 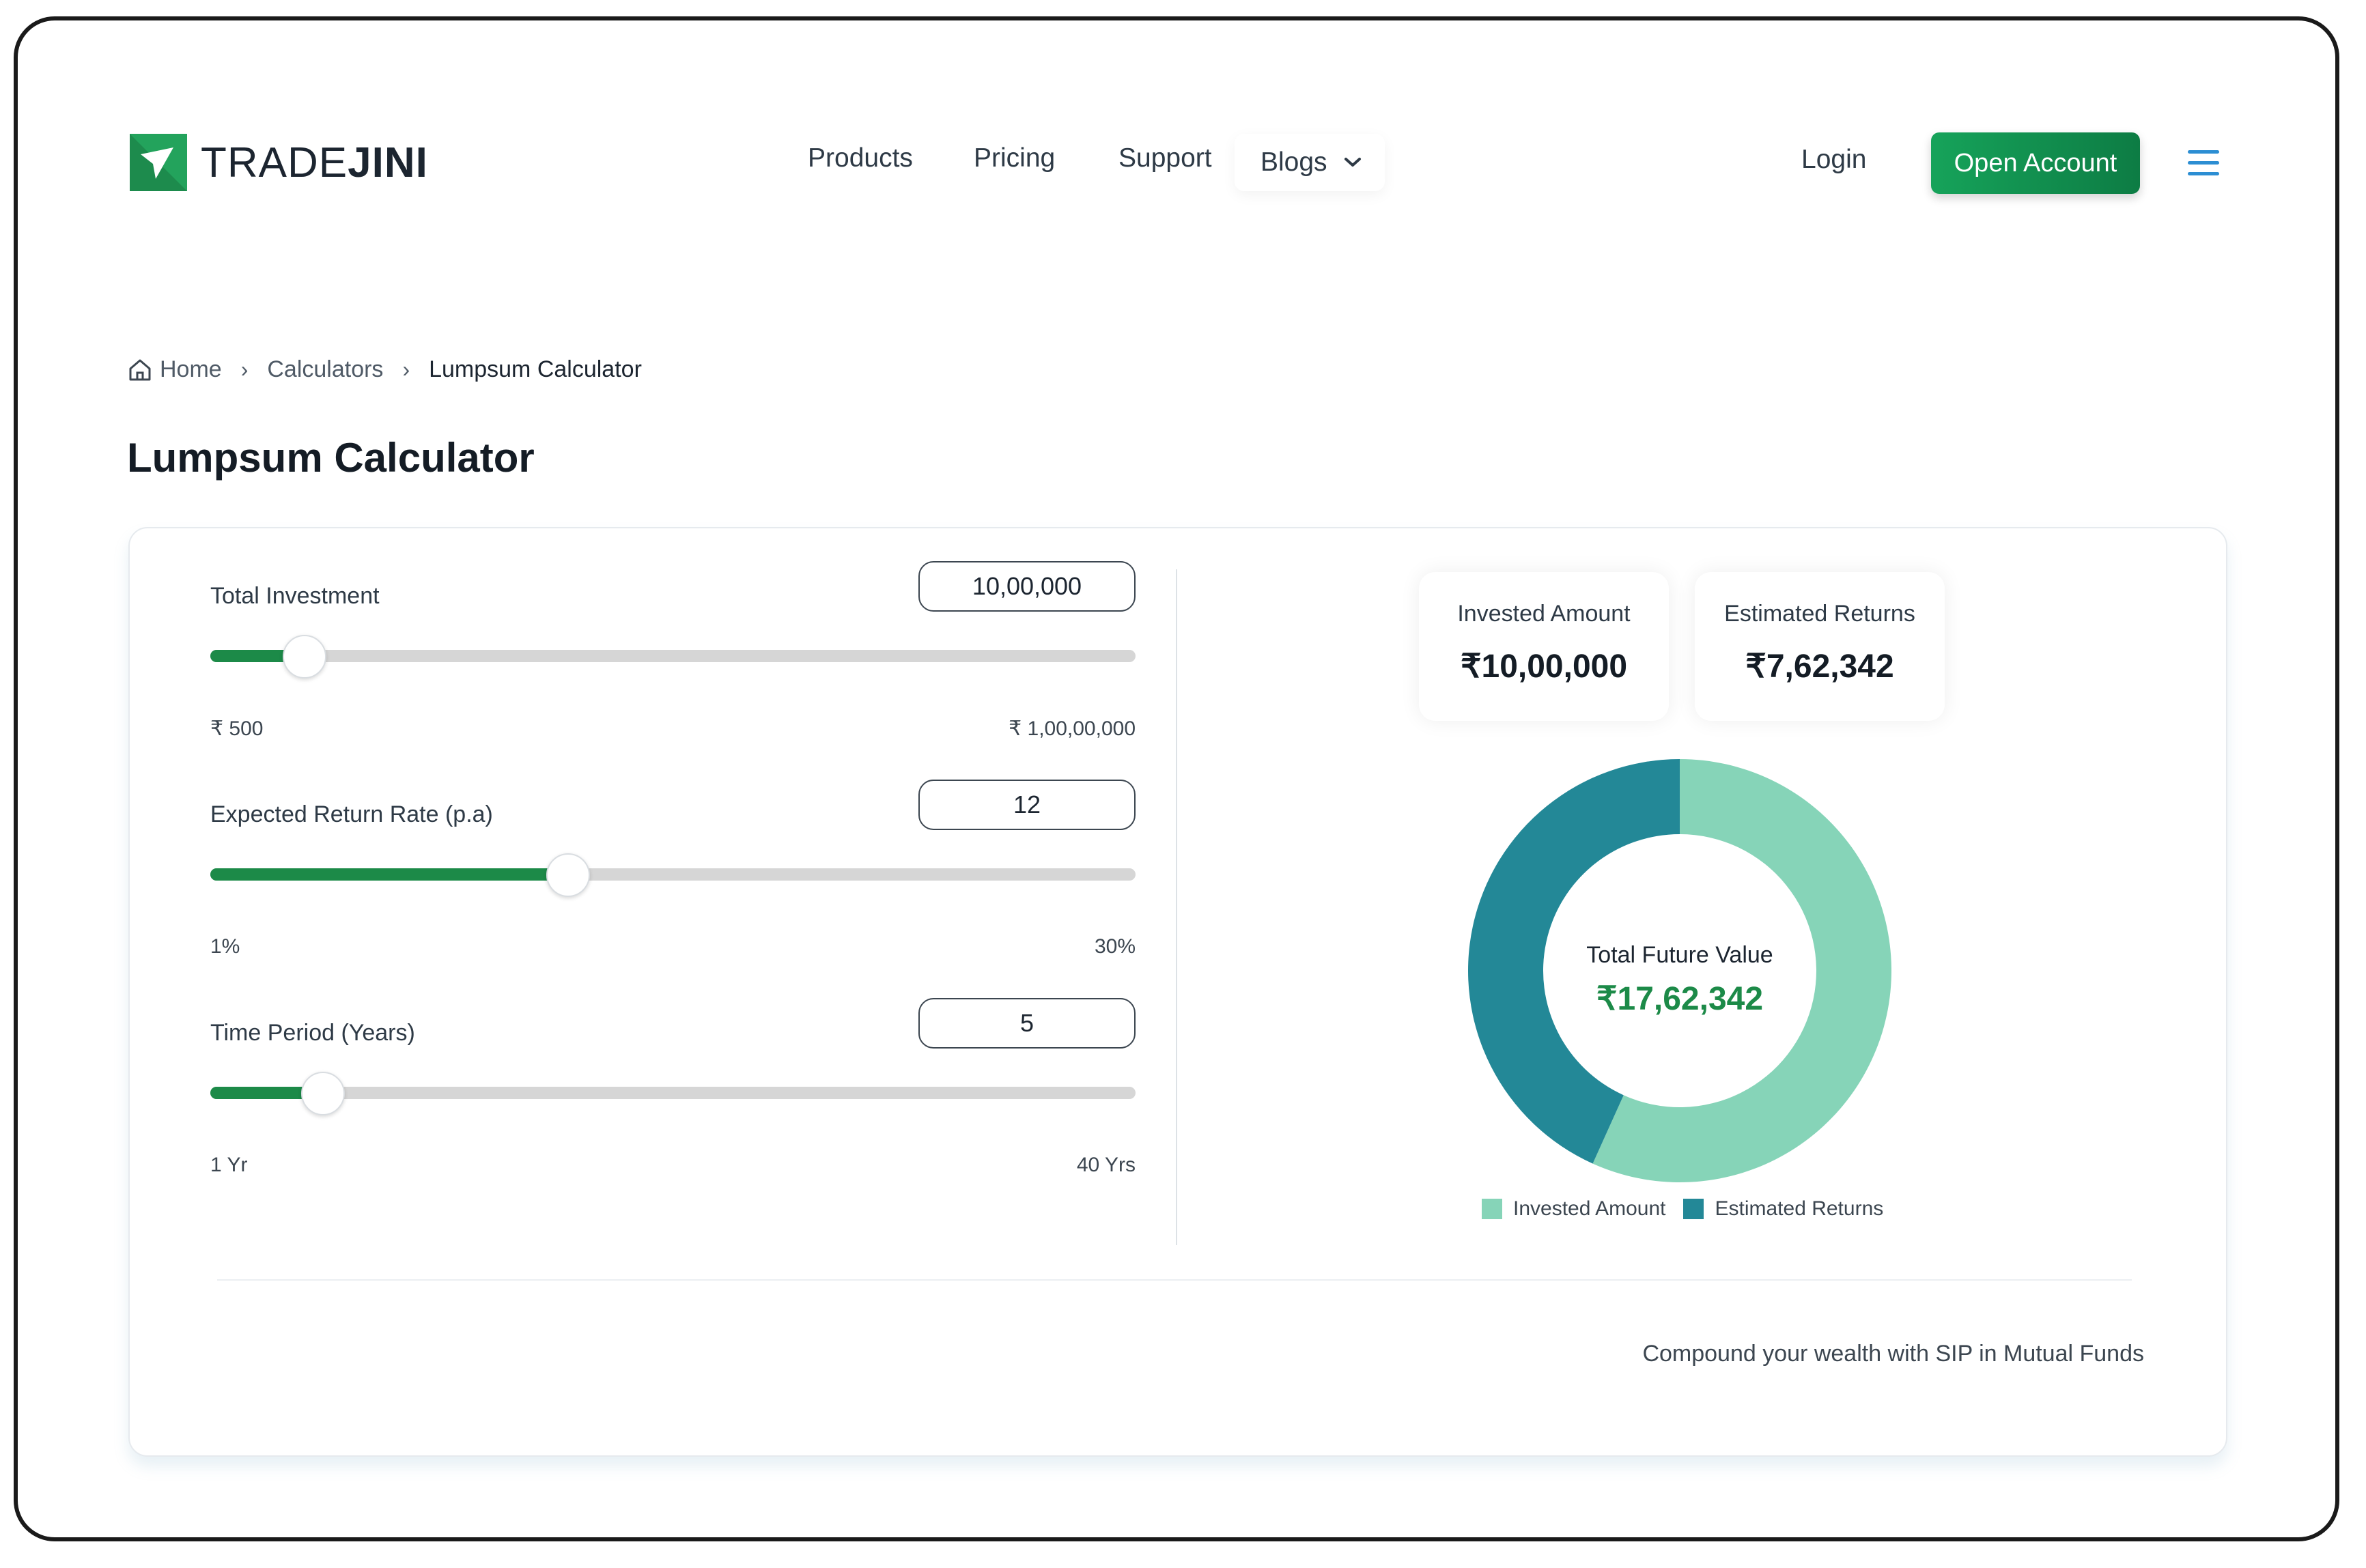 What do you see at coordinates (229, 1165) in the screenshot?
I see `range-min-label: 1 Yr` at bounding box center [229, 1165].